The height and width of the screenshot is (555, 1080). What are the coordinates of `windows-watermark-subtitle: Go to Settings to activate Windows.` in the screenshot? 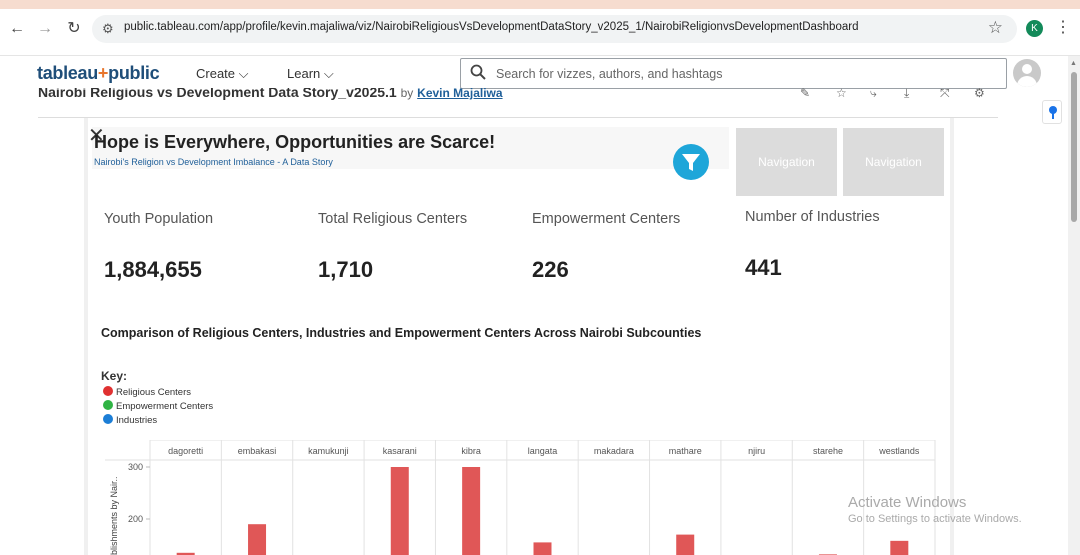 It's located at (935, 519).